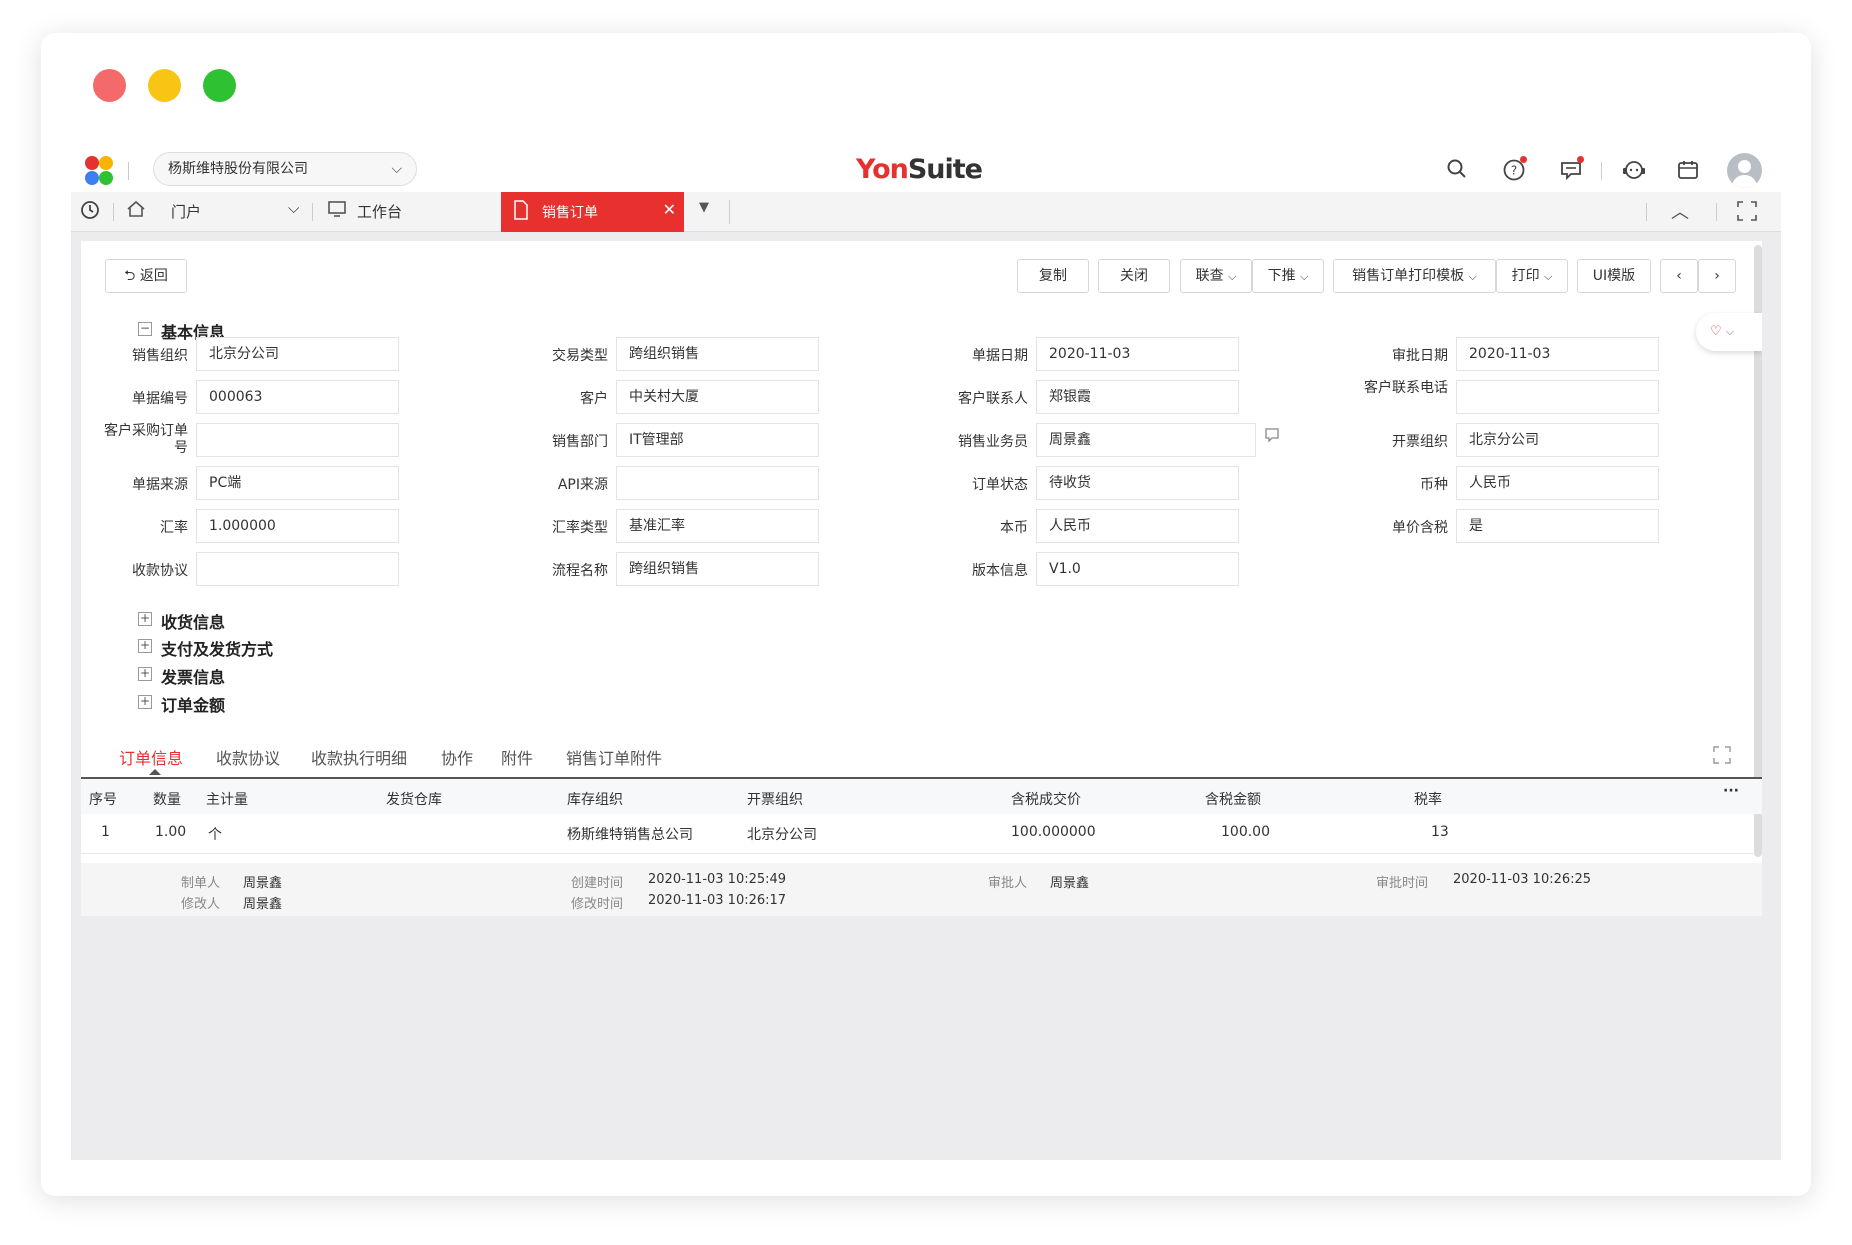  I want to click on print-template-button: 销售订单打印模板 ⌵, so click(1414, 276).